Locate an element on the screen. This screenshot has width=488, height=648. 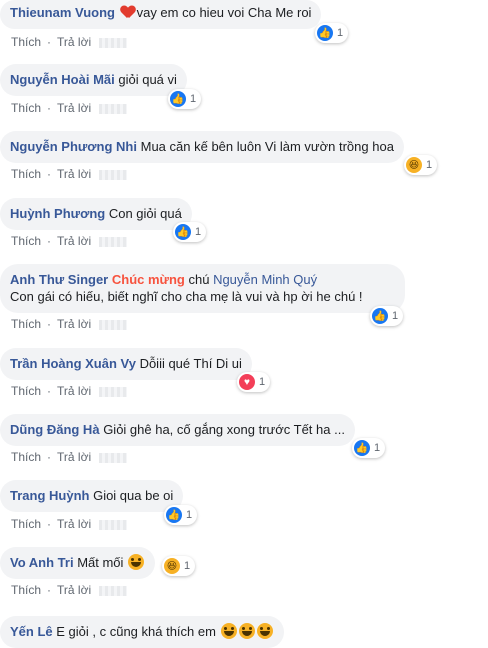
comment-author: Nguyễn Hoài Mãi is located at coordinates (62, 79).